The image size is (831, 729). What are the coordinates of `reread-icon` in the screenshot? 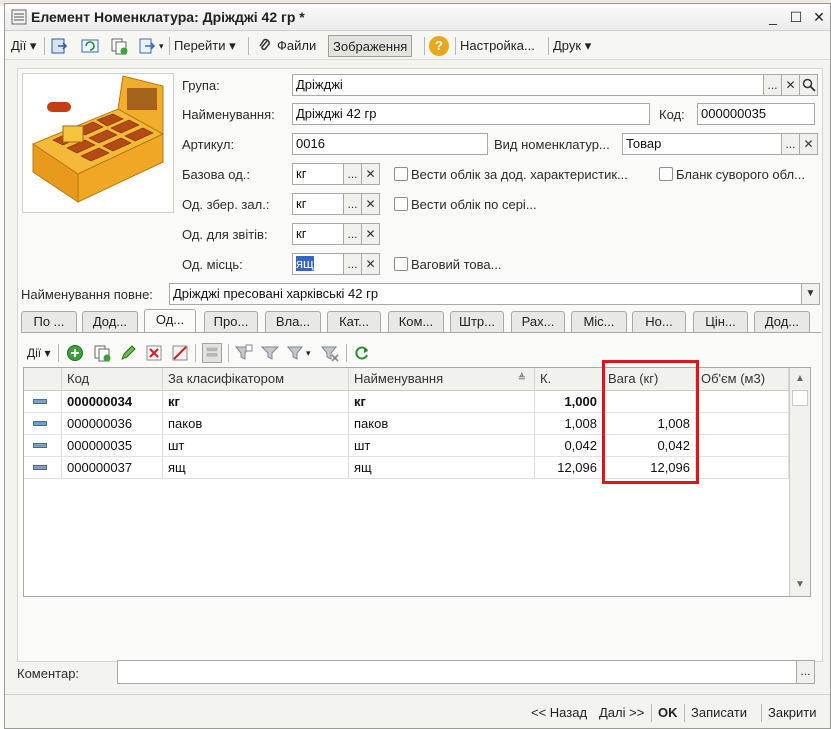 It's located at (90, 46).